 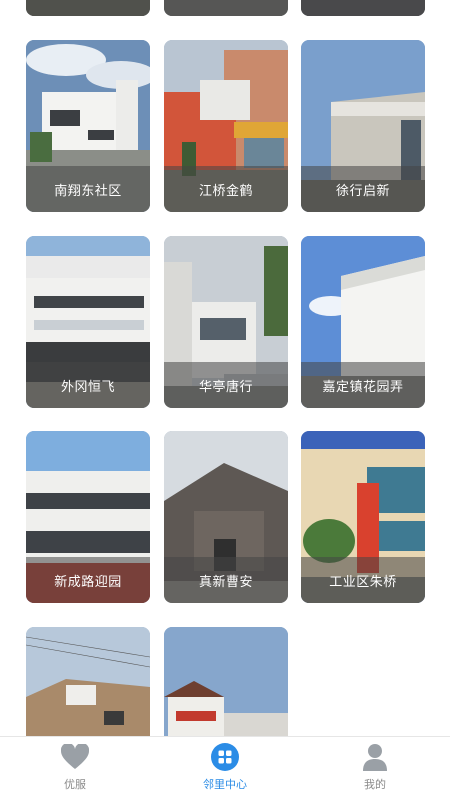 I want to click on community-name: 真新曹安, so click(x=225, y=582).